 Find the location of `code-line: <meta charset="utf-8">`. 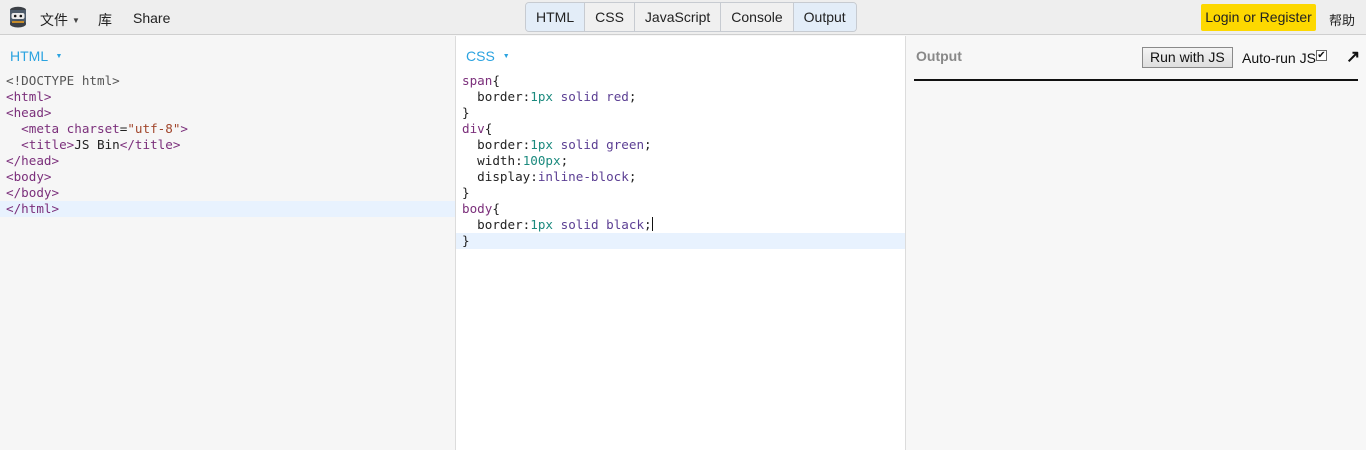

code-line: <meta charset="utf-8"> is located at coordinates (227, 129).